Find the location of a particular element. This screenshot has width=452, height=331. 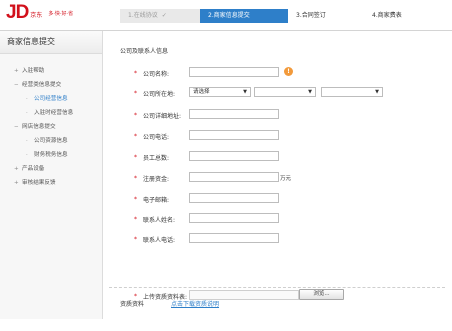

field-label: 电子邮箱: is located at coordinates (156, 200).